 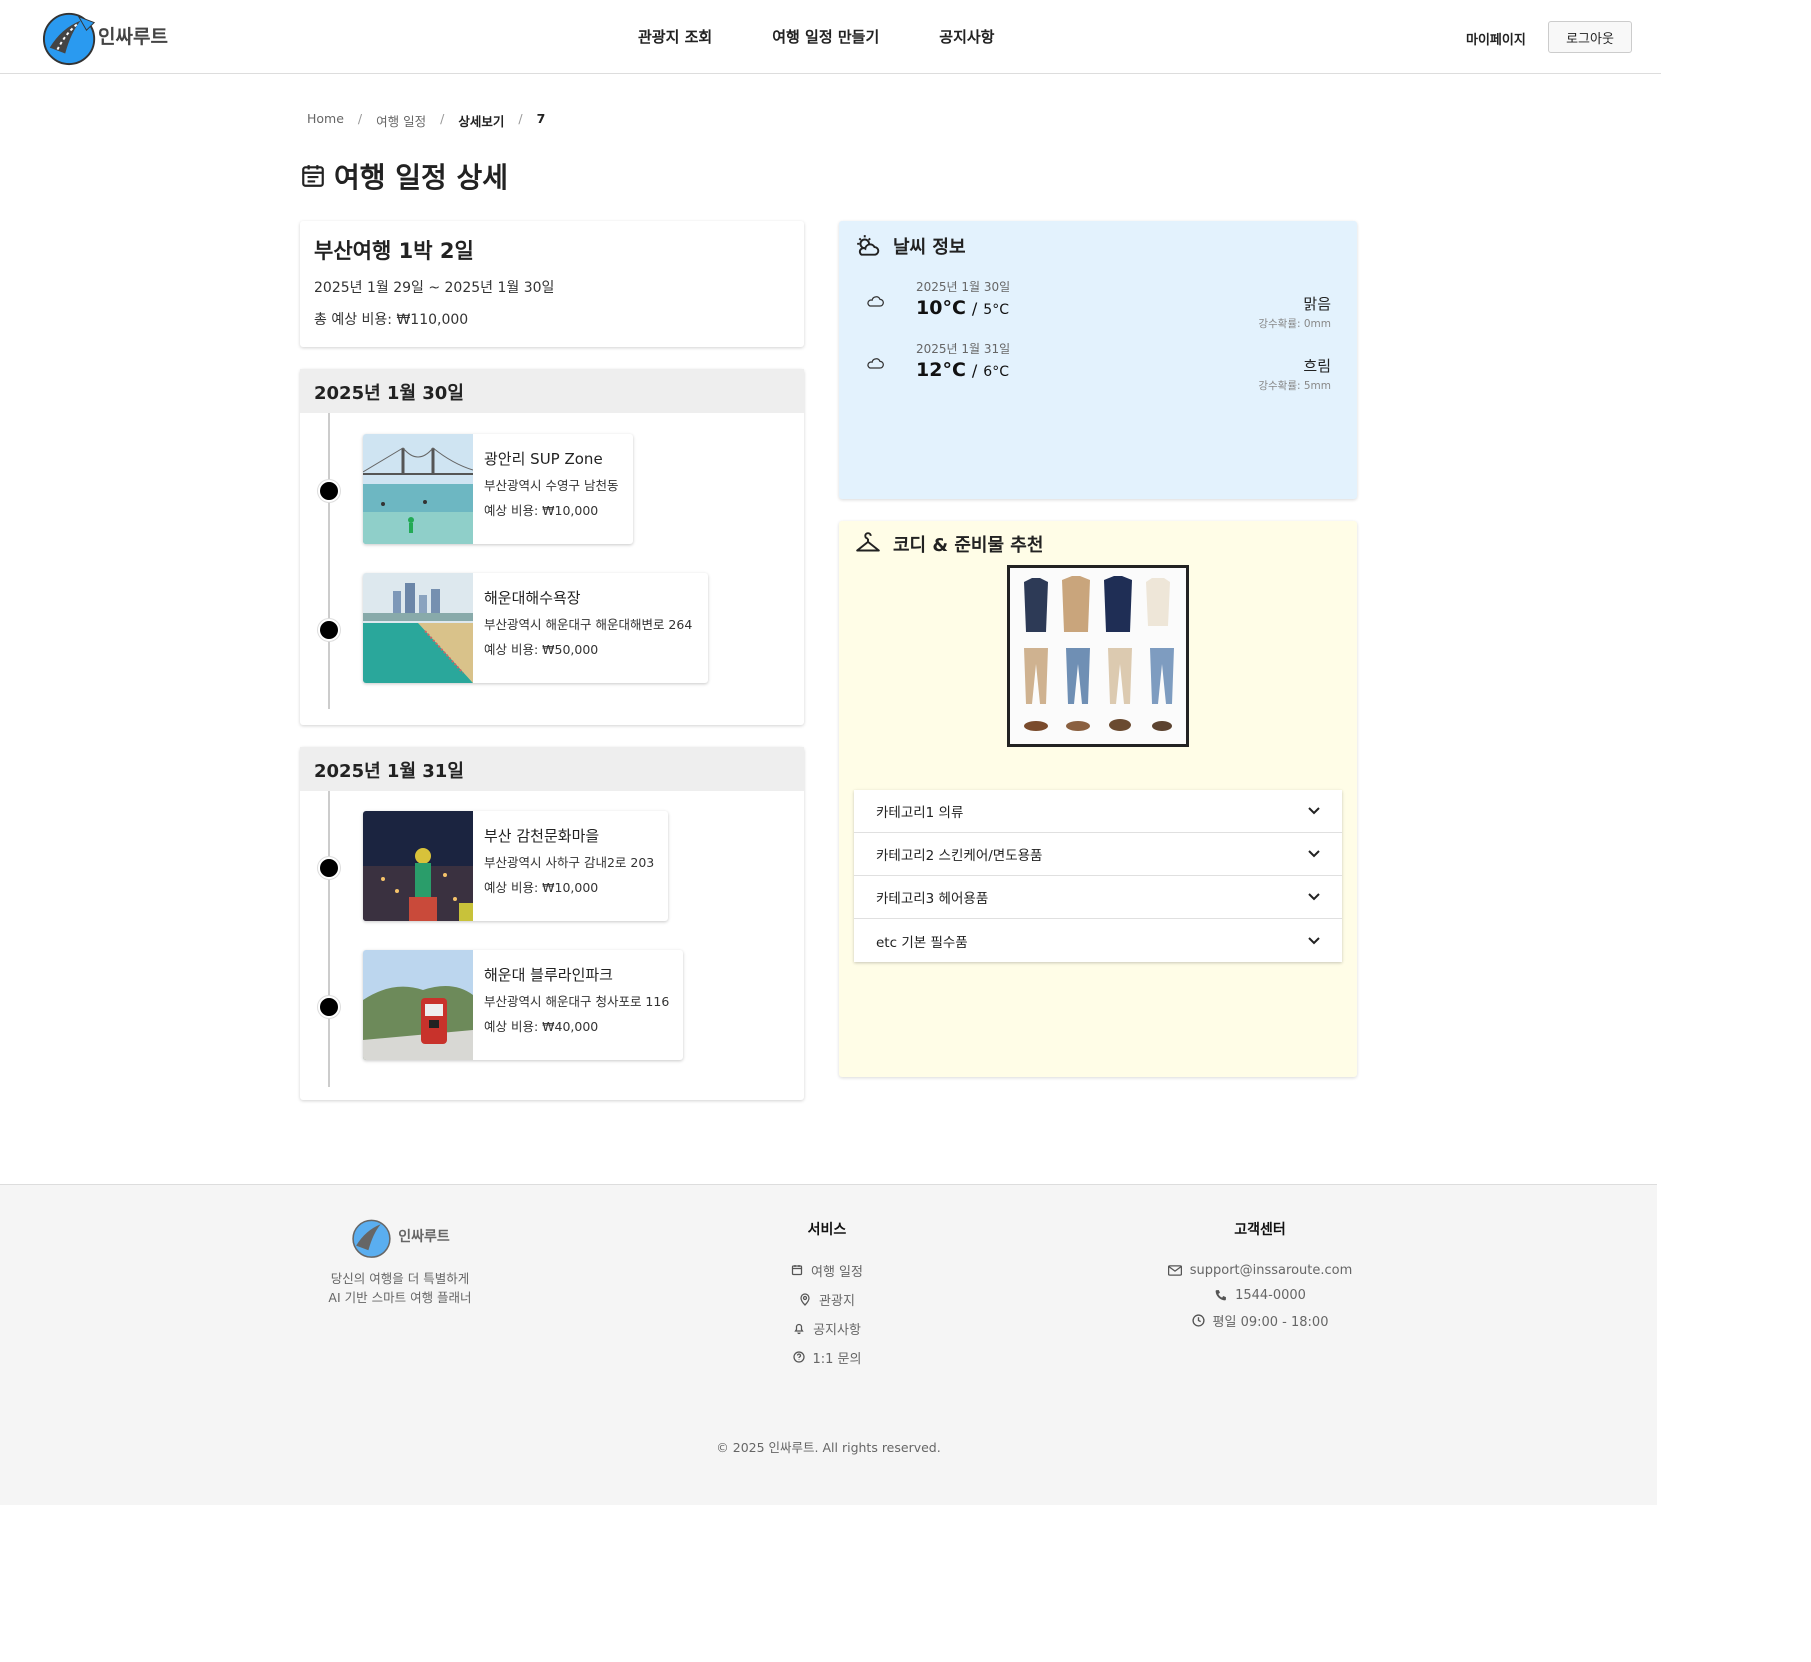 I want to click on footer-link-label: 관광지, so click(x=837, y=1301).